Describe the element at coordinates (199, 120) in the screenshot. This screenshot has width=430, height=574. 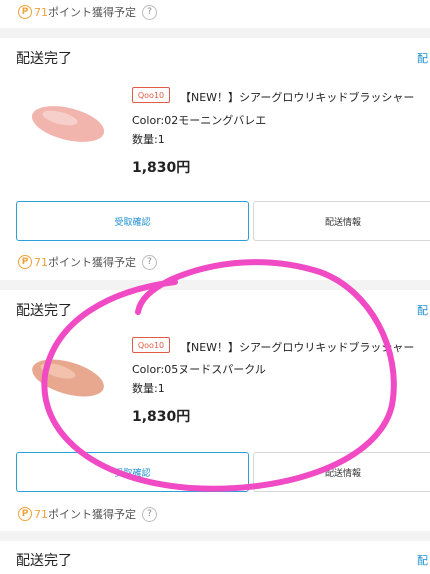
I see `product-variant: Color:02モーニングバレエ` at that location.